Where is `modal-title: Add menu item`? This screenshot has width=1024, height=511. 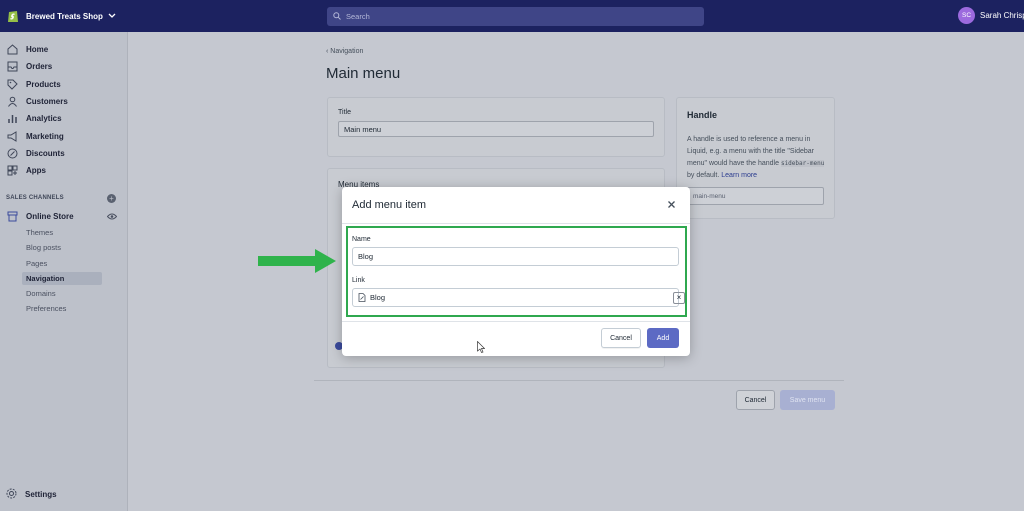 modal-title: Add menu item is located at coordinates (389, 205).